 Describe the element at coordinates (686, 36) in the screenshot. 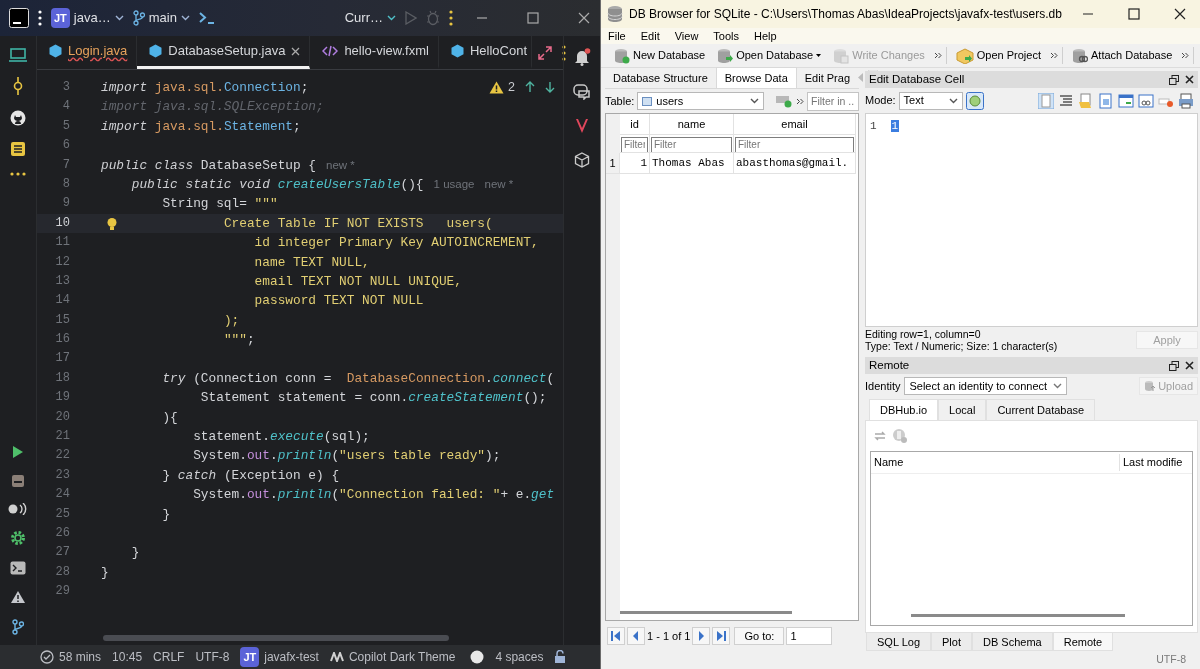

I see `menu-item: View` at that location.